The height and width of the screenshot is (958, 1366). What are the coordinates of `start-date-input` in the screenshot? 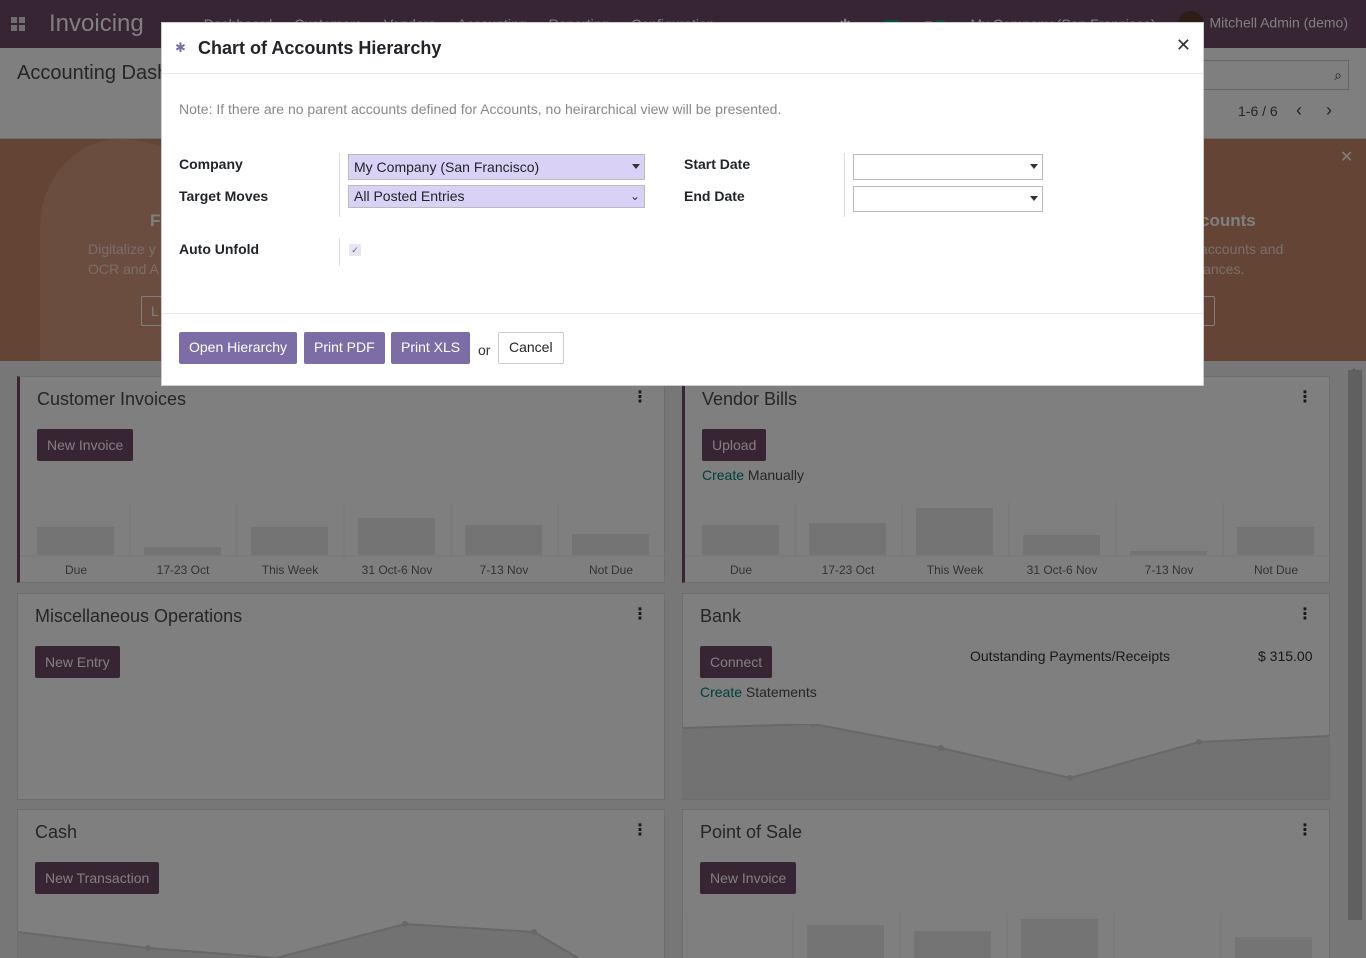 It's located at (948, 167).